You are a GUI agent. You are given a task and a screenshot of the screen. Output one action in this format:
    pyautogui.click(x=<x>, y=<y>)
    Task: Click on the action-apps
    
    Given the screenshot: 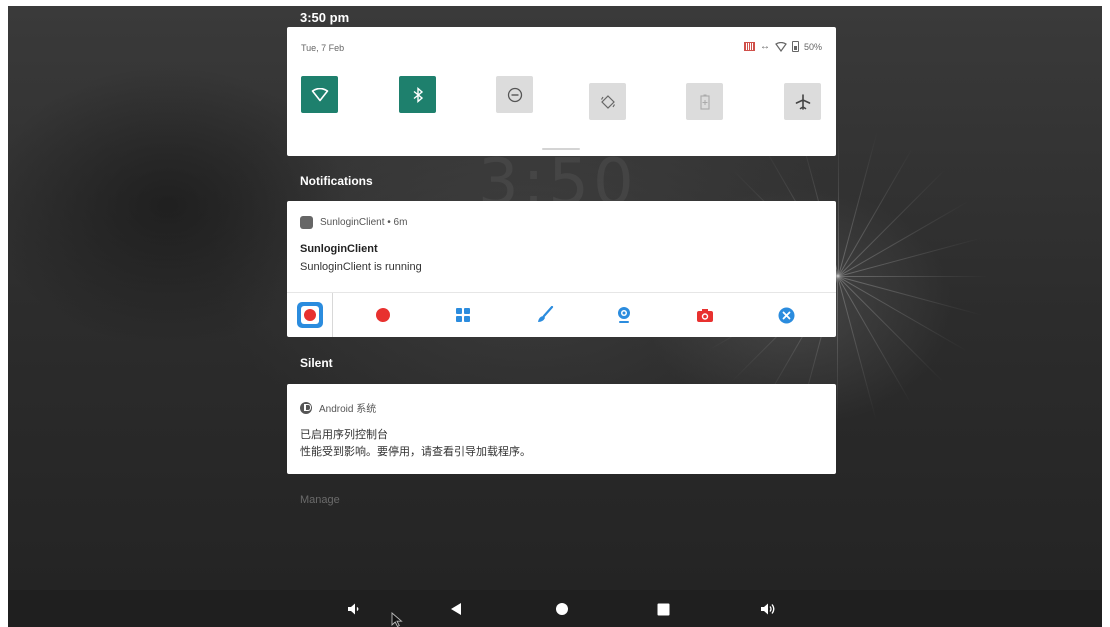 What is the action you would take?
    pyautogui.click(x=463, y=315)
    